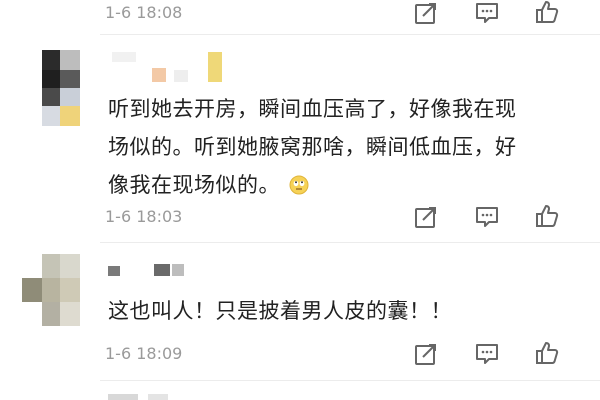 Image resolution: width=600 pixels, height=400 pixels. I want to click on eye-roll-emoji-icon, so click(299, 182).